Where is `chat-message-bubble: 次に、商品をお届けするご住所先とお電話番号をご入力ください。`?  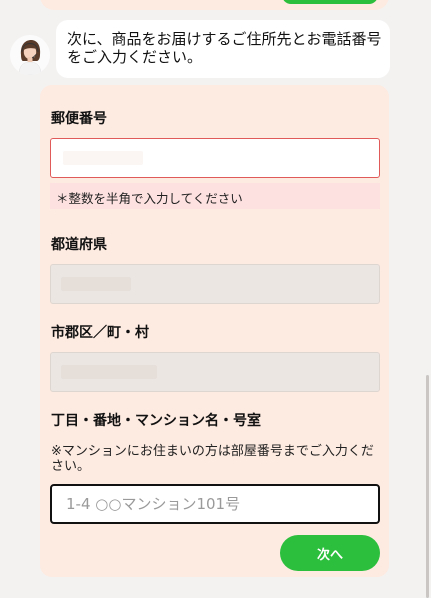
chat-message-bubble: 次に、商品をお届けするご住所先とお電話番号をご入力ください。 is located at coordinates (223, 49).